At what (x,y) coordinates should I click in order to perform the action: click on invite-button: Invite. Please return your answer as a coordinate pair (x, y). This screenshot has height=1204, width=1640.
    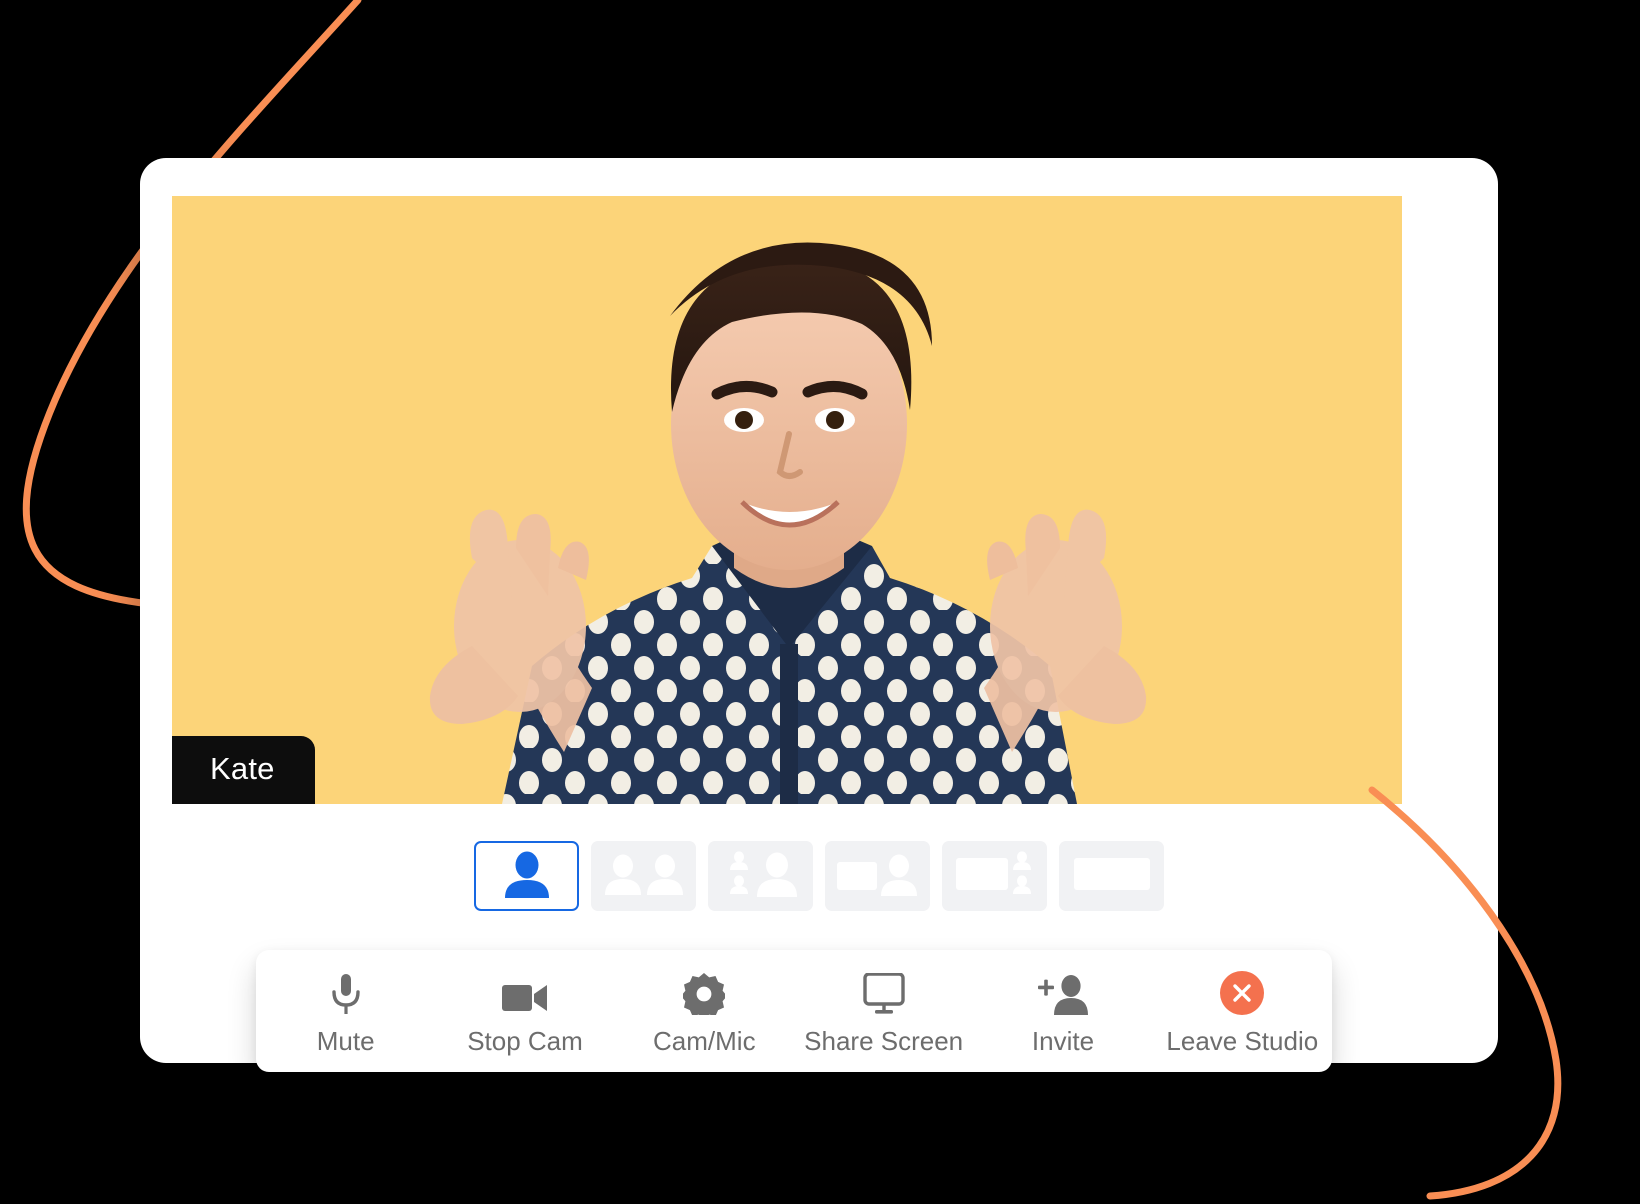
    Looking at the image, I should click on (1062, 1011).